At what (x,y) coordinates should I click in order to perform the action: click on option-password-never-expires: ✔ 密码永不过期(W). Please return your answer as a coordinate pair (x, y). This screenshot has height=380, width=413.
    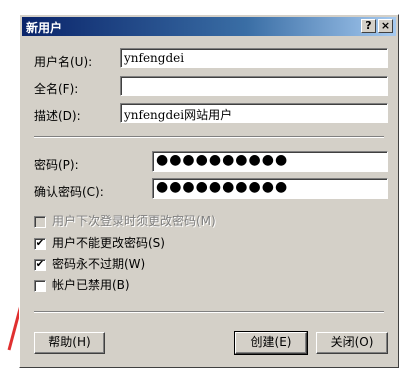
    Looking at the image, I should click on (89, 263).